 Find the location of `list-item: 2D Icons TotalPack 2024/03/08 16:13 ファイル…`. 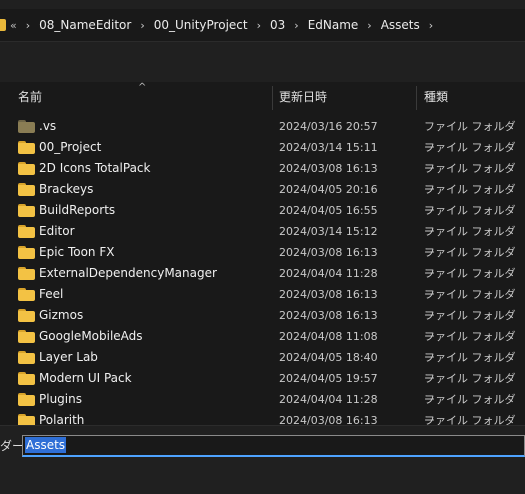

list-item: 2D Icons TotalPack 2024/03/08 16:13 ファイル… is located at coordinates (262, 177).